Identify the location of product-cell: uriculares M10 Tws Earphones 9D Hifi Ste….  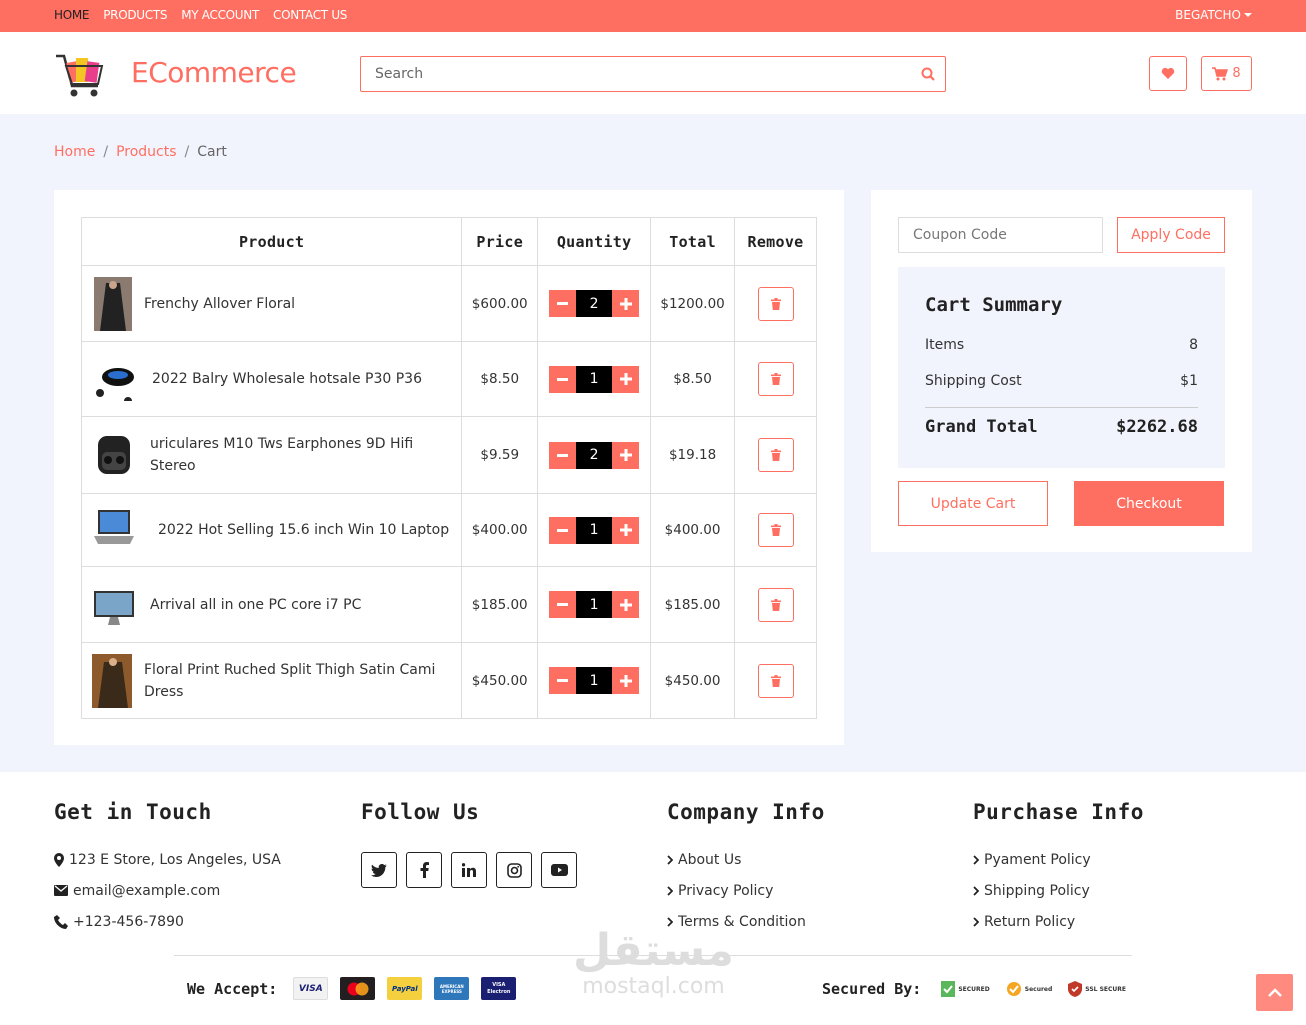
(271, 455).